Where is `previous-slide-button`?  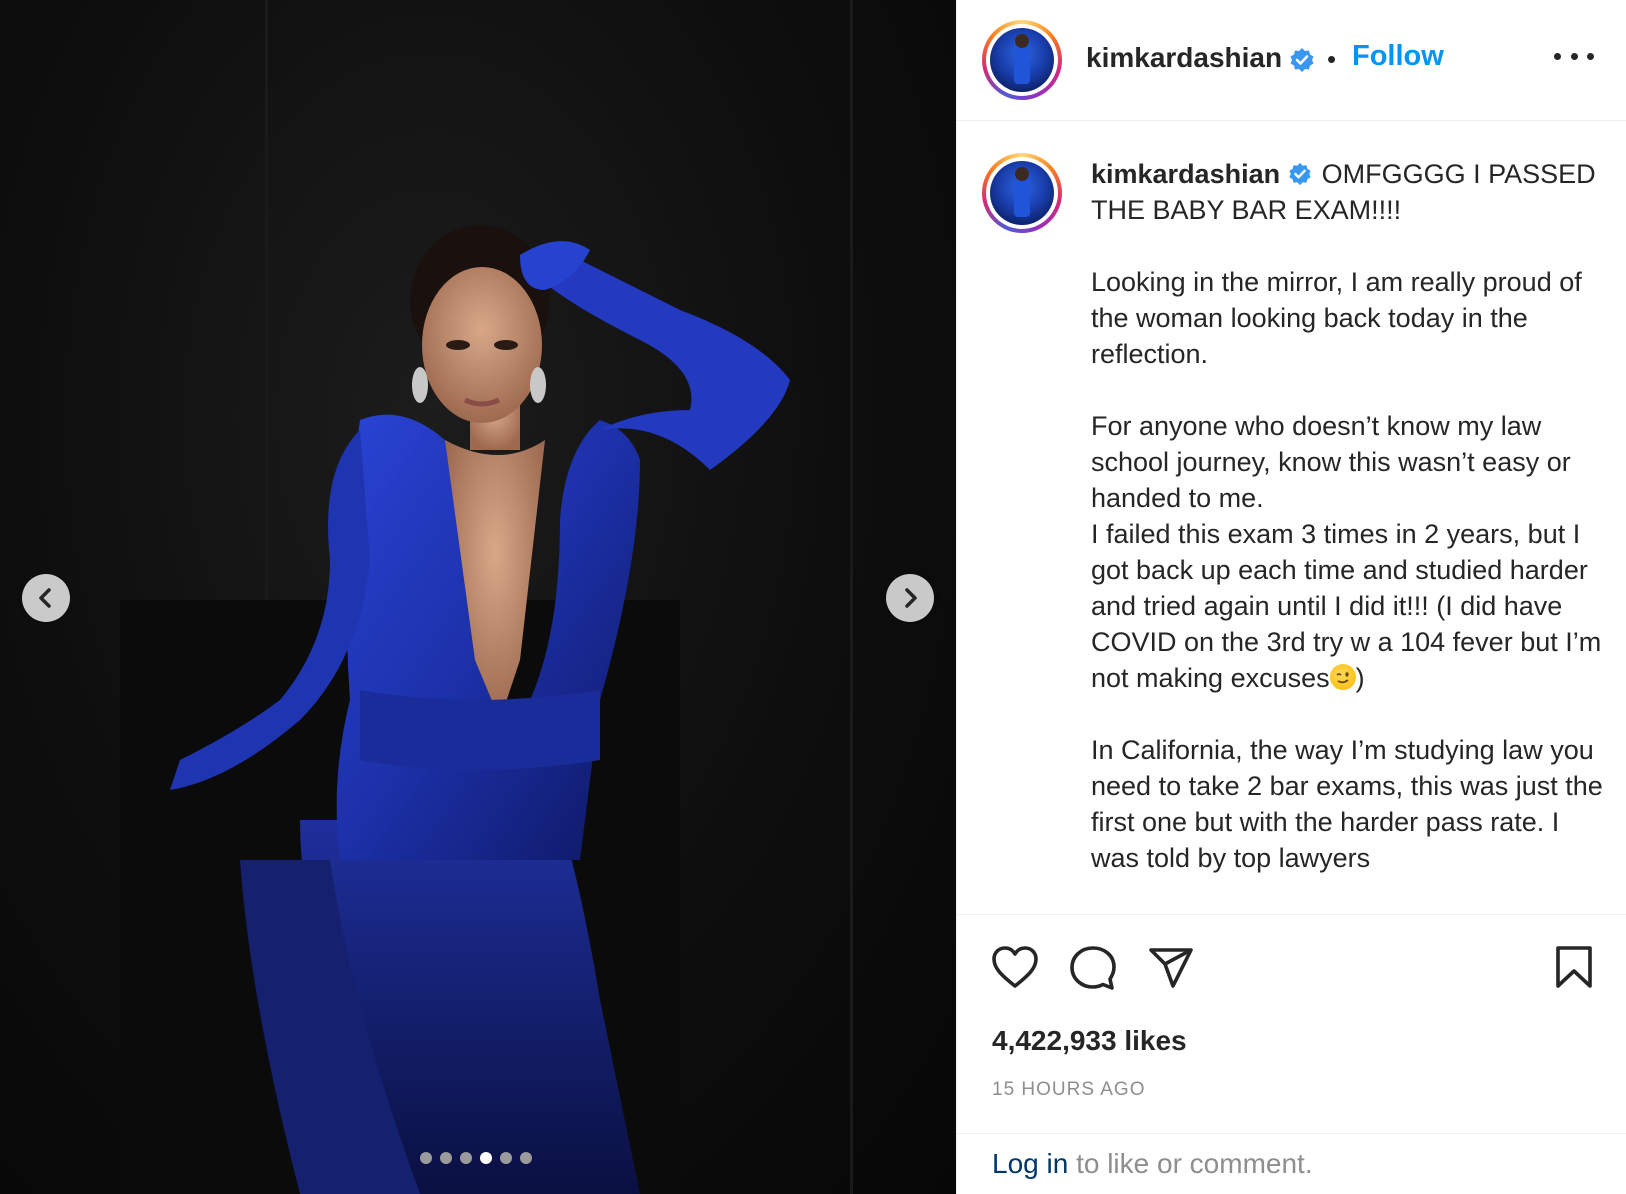
previous-slide-button is located at coordinates (46, 598).